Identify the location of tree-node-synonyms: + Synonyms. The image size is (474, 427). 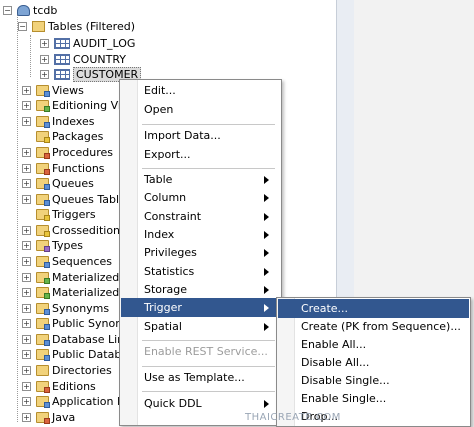
(65, 308).